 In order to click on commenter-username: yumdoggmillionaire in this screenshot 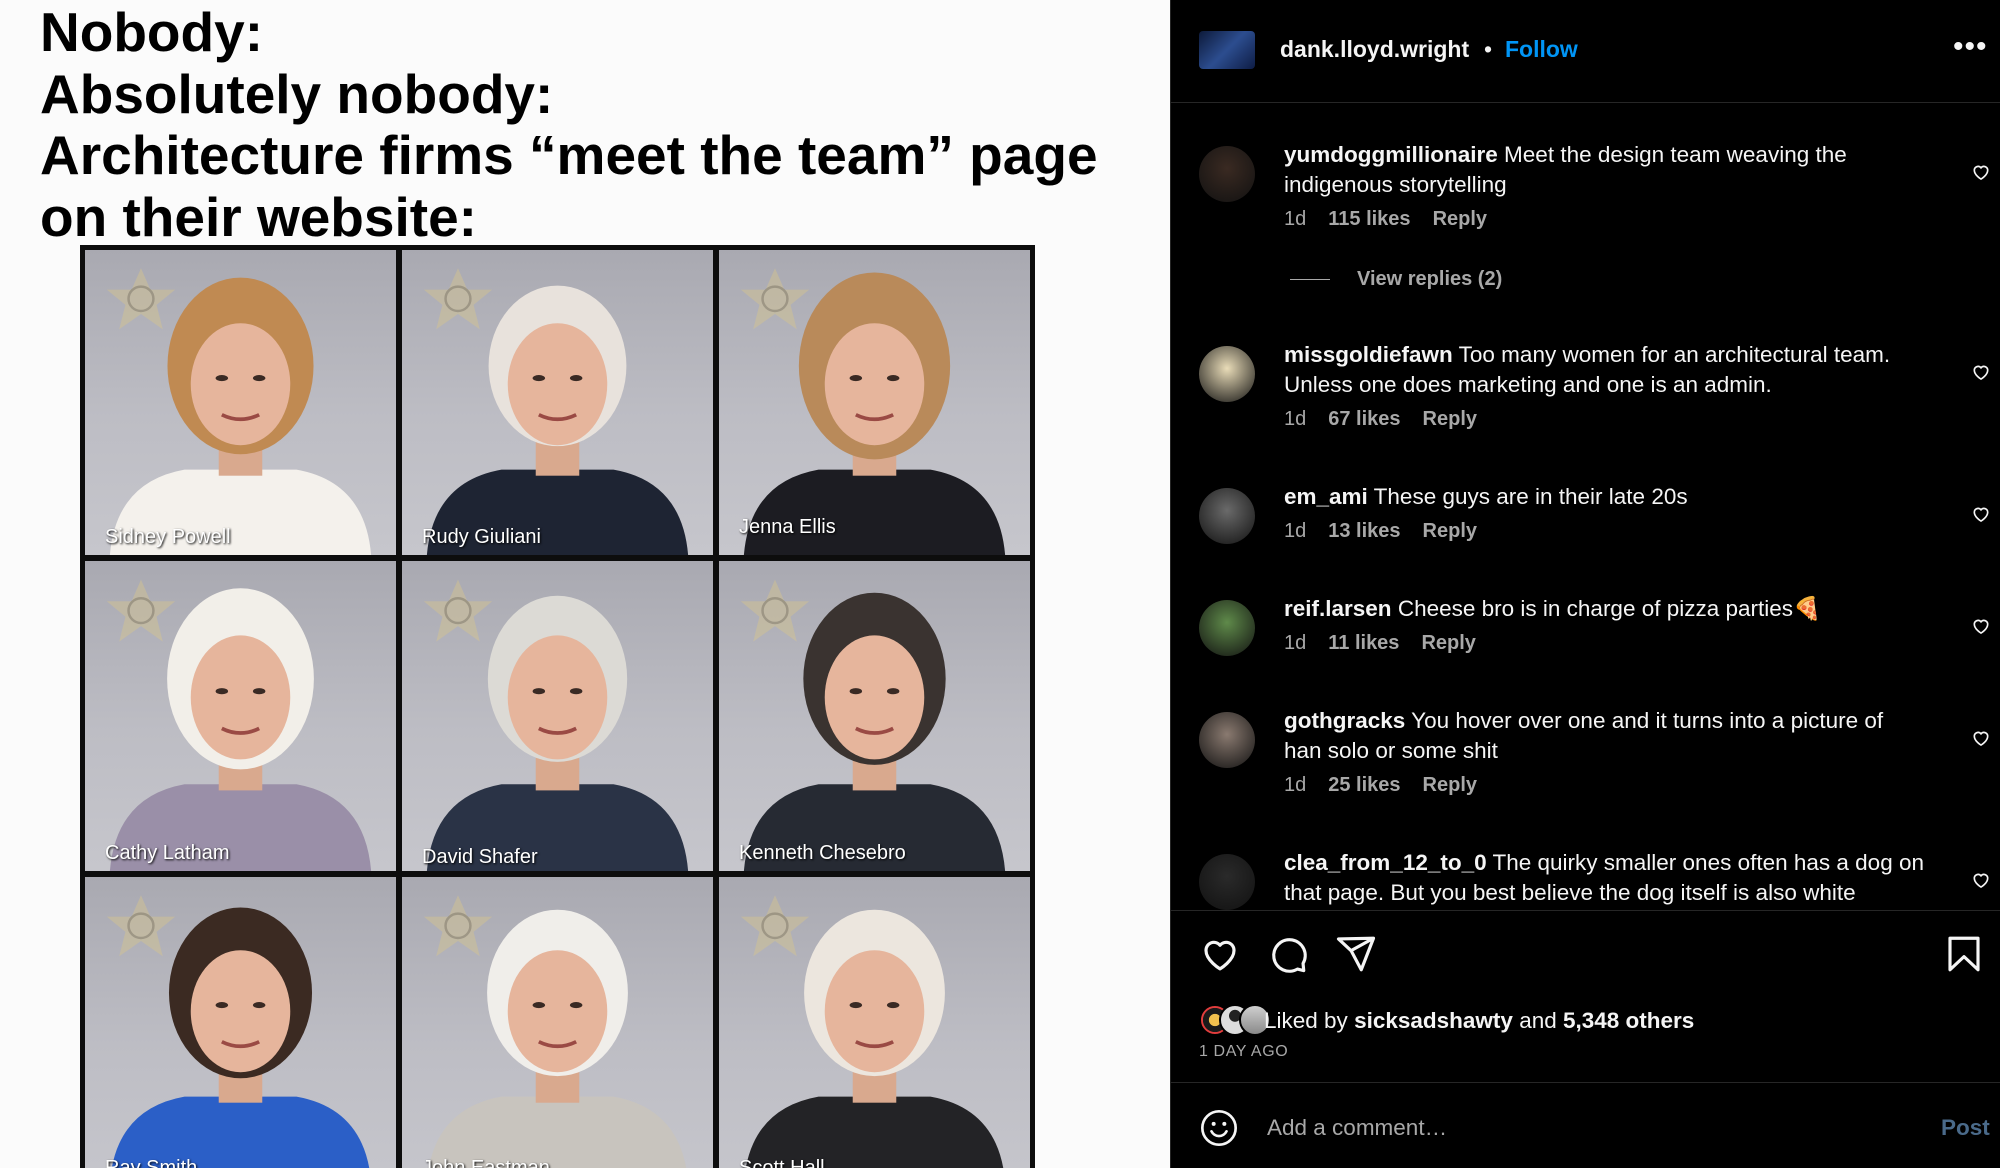, I will do `click(1391, 154)`.